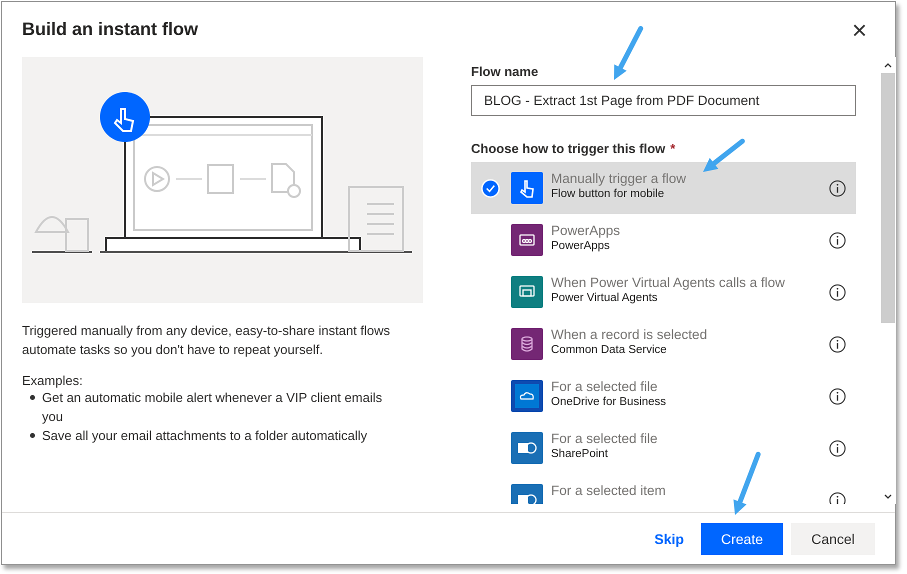 This screenshot has width=907, height=574. I want to click on close-button: ×, so click(859, 29).